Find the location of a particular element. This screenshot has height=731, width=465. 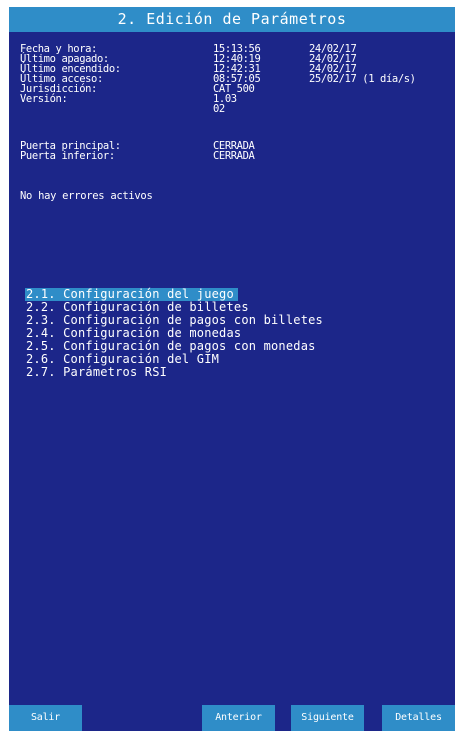

detalles-button: Detalles is located at coordinates (418, 718).